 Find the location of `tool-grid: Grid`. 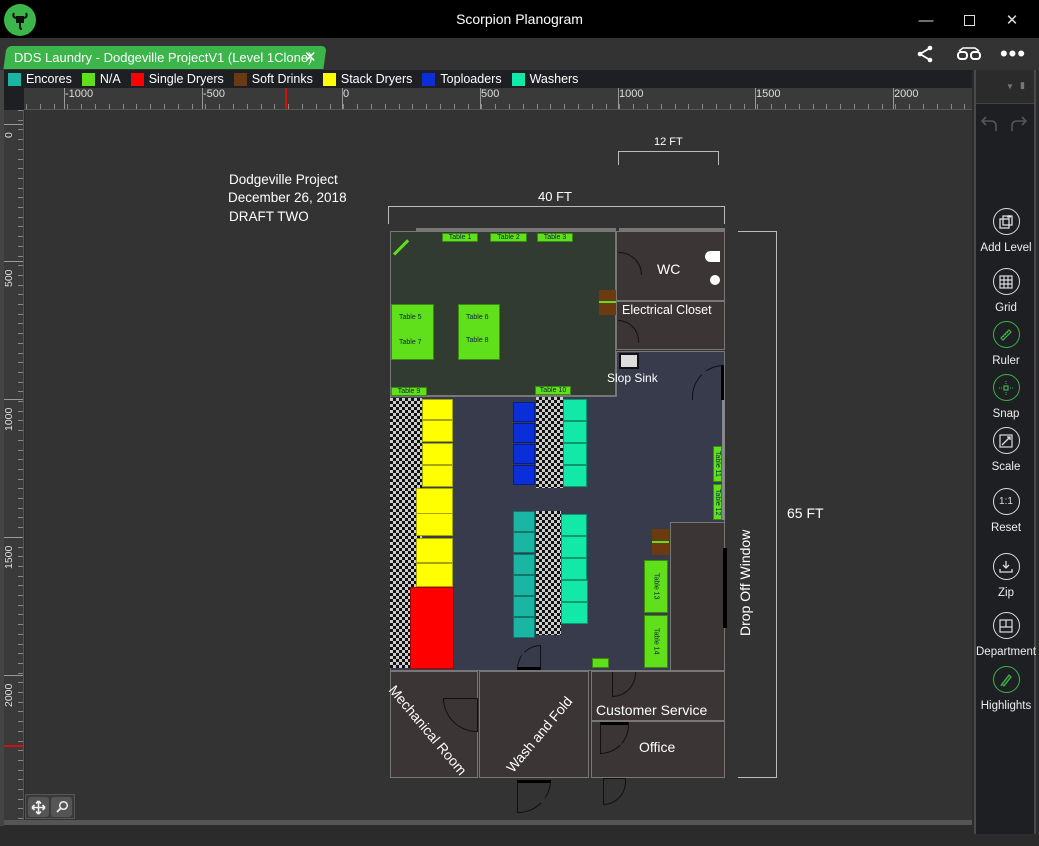

tool-grid: Grid is located at coordinates (1006, 291).